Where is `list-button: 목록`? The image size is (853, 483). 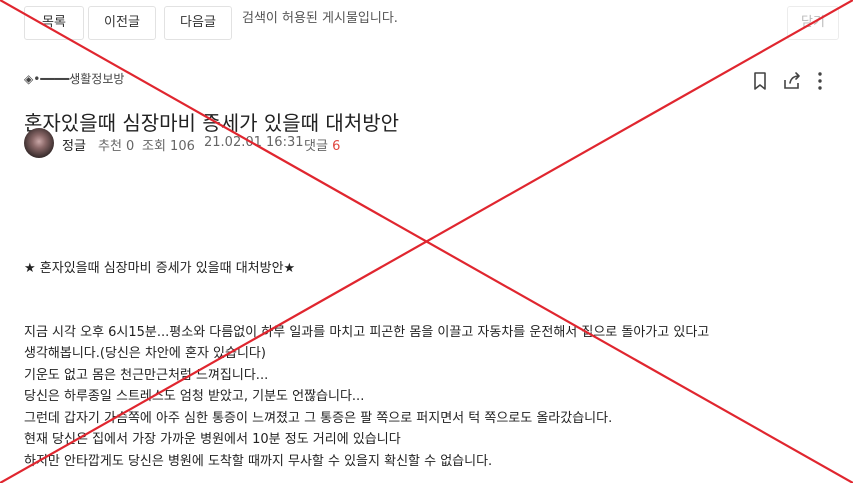
list-button: 목록 is located at coordinates (54, 23).